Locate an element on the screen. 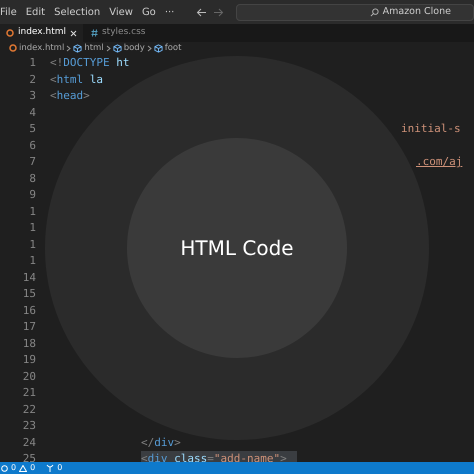  menu-item: ··· is located at coordinates (169, 12).